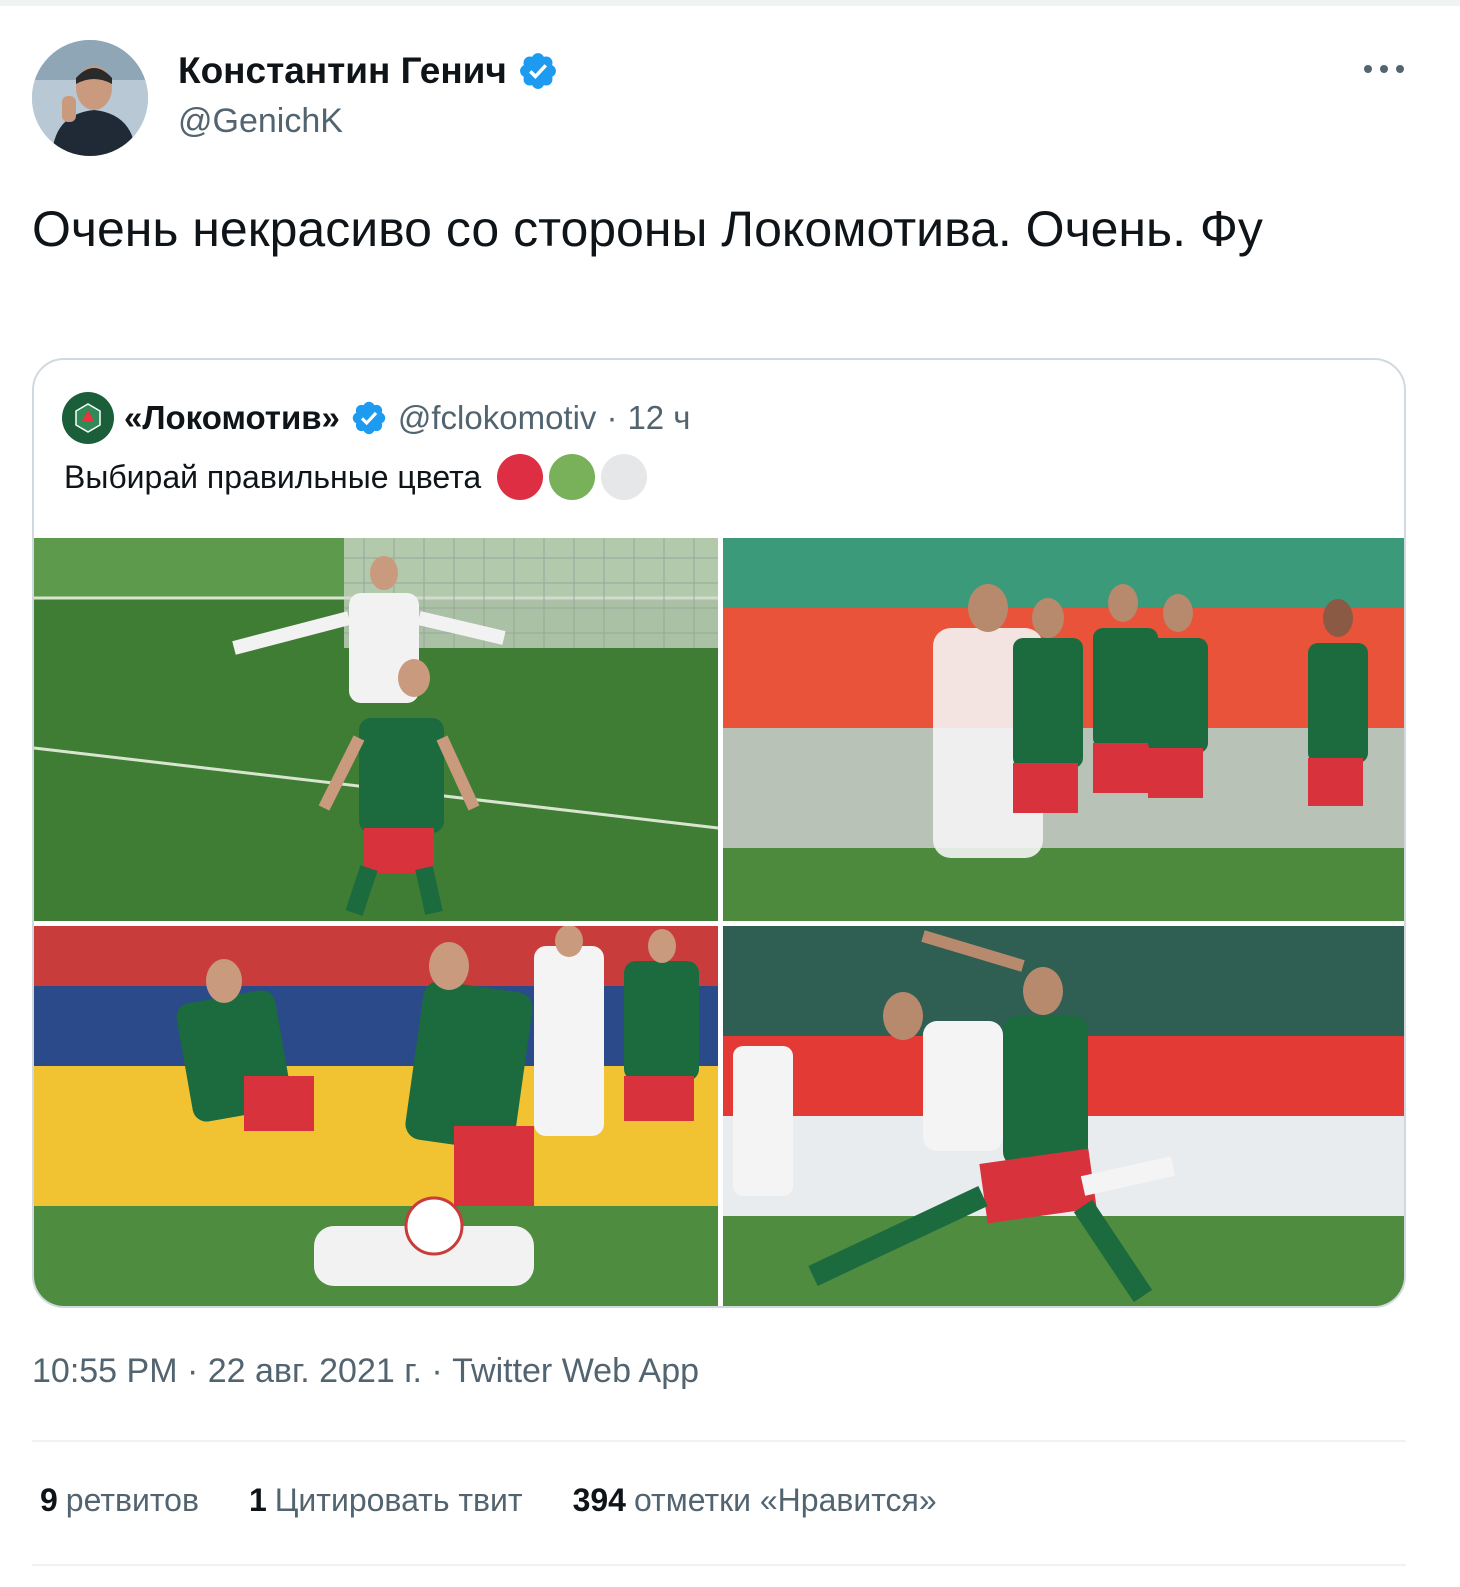 This screenshot has width=1460, height=1587. Describe the element at coordinates (273, 476) in the screenshot. I see `quoted-text-content: Выбирай правильные цвета` at that location.